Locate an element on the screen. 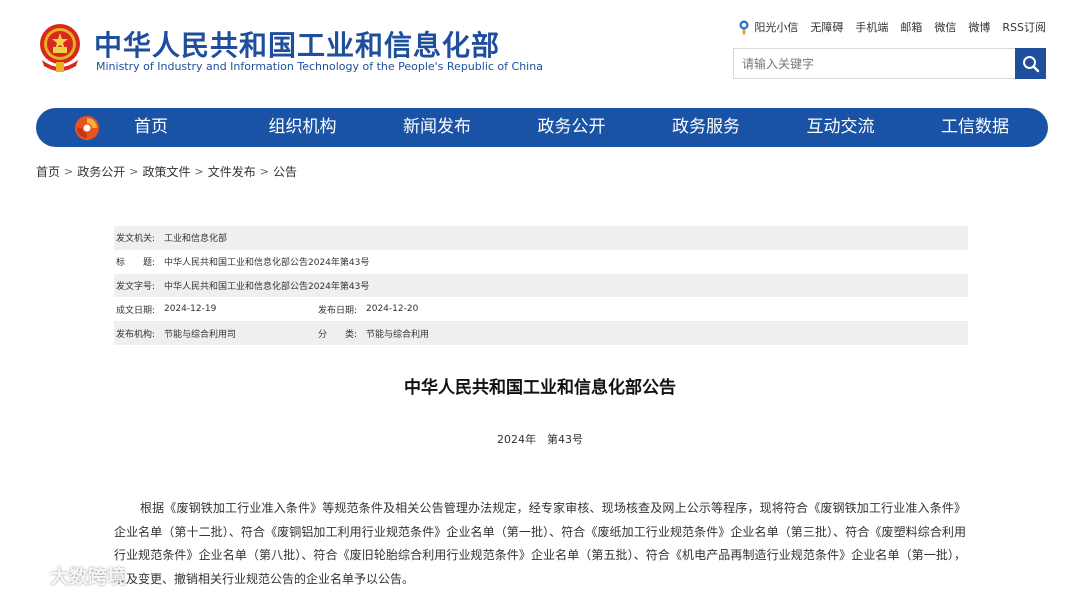 The height and width of the screenshot is (598, 1080). breadcrumb-home: 首页 is located at coordinates (48, 171).